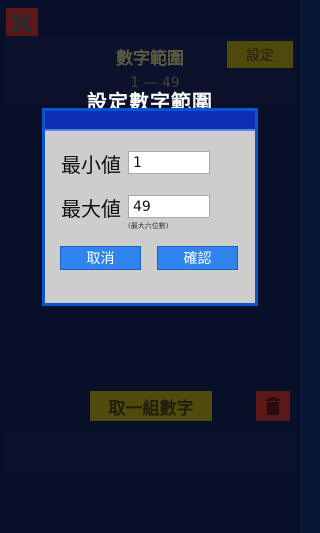  Describe the element at coordinates (91, 209) in the screenshot. I see `max-label: 最大値` at that location.